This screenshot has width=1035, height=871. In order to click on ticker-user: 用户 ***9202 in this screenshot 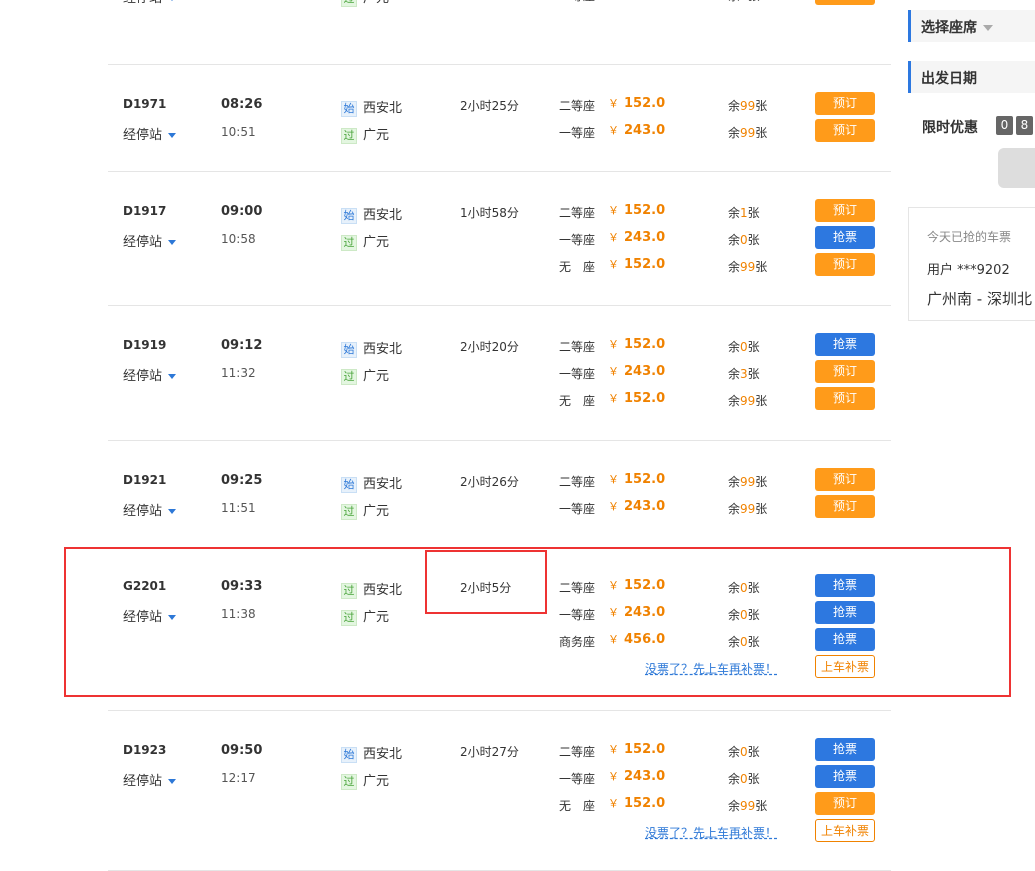, I will do `click(968, 270)`.